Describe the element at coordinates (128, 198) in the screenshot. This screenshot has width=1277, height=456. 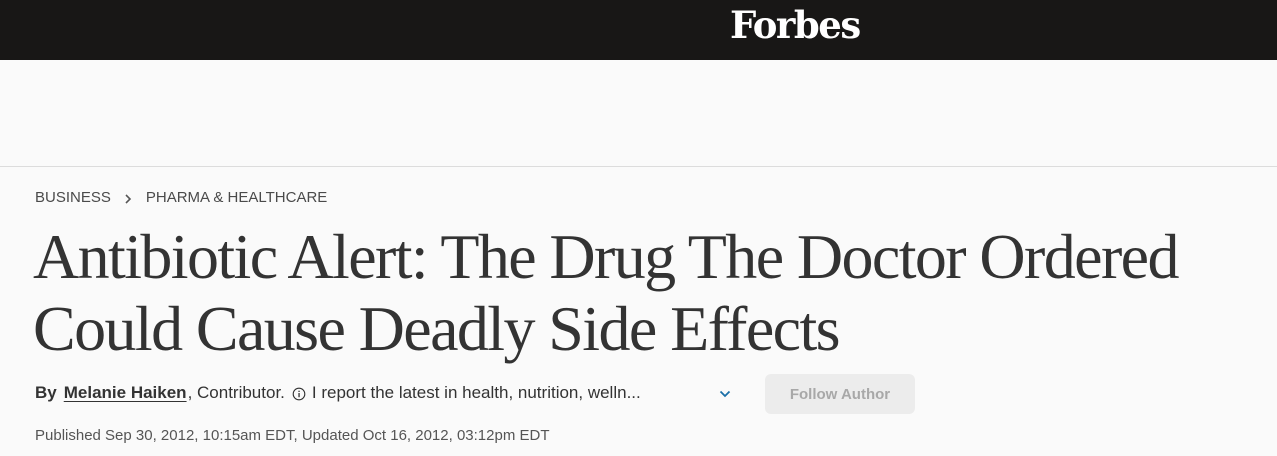
I see `chevron-right-icon` at that location.